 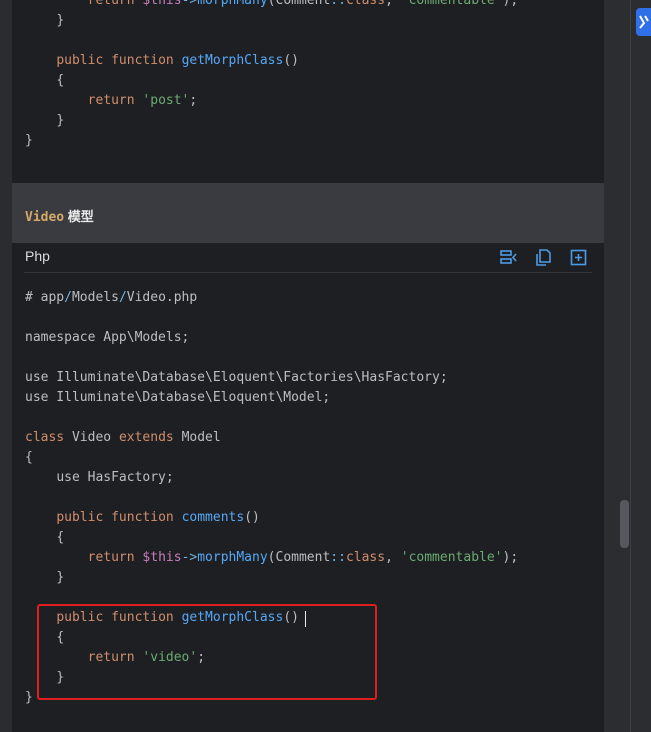 I want to click on code-line: return 'post';, so click(x=111, y=101).